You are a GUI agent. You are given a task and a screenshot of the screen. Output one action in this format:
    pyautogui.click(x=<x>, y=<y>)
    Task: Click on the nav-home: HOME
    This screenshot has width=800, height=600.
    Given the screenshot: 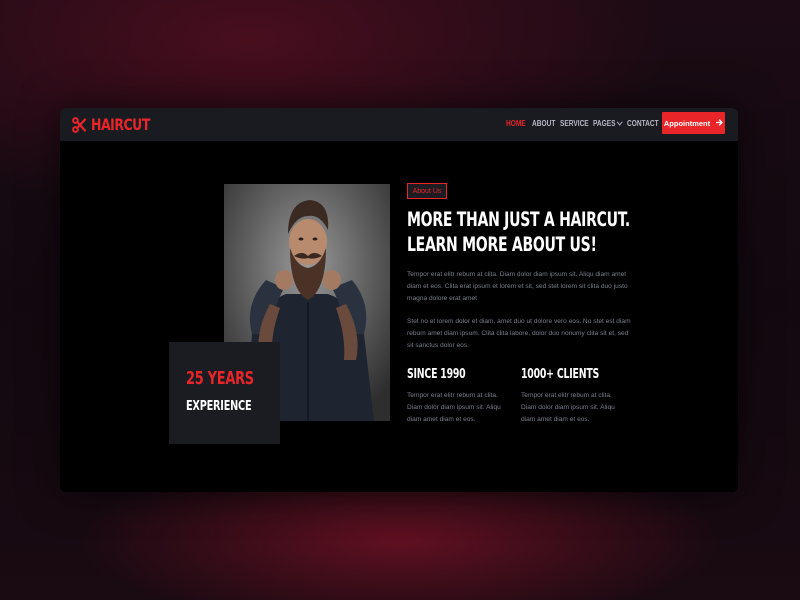 What is the action you would take?
    pyautogui.click(x=516, y=123)
    